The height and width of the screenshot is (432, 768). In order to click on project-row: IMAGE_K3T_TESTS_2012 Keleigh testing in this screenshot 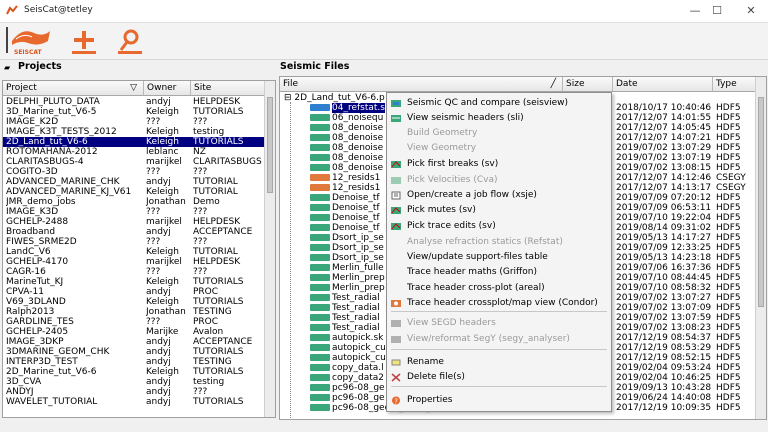, I will do `click(134, 132)`.